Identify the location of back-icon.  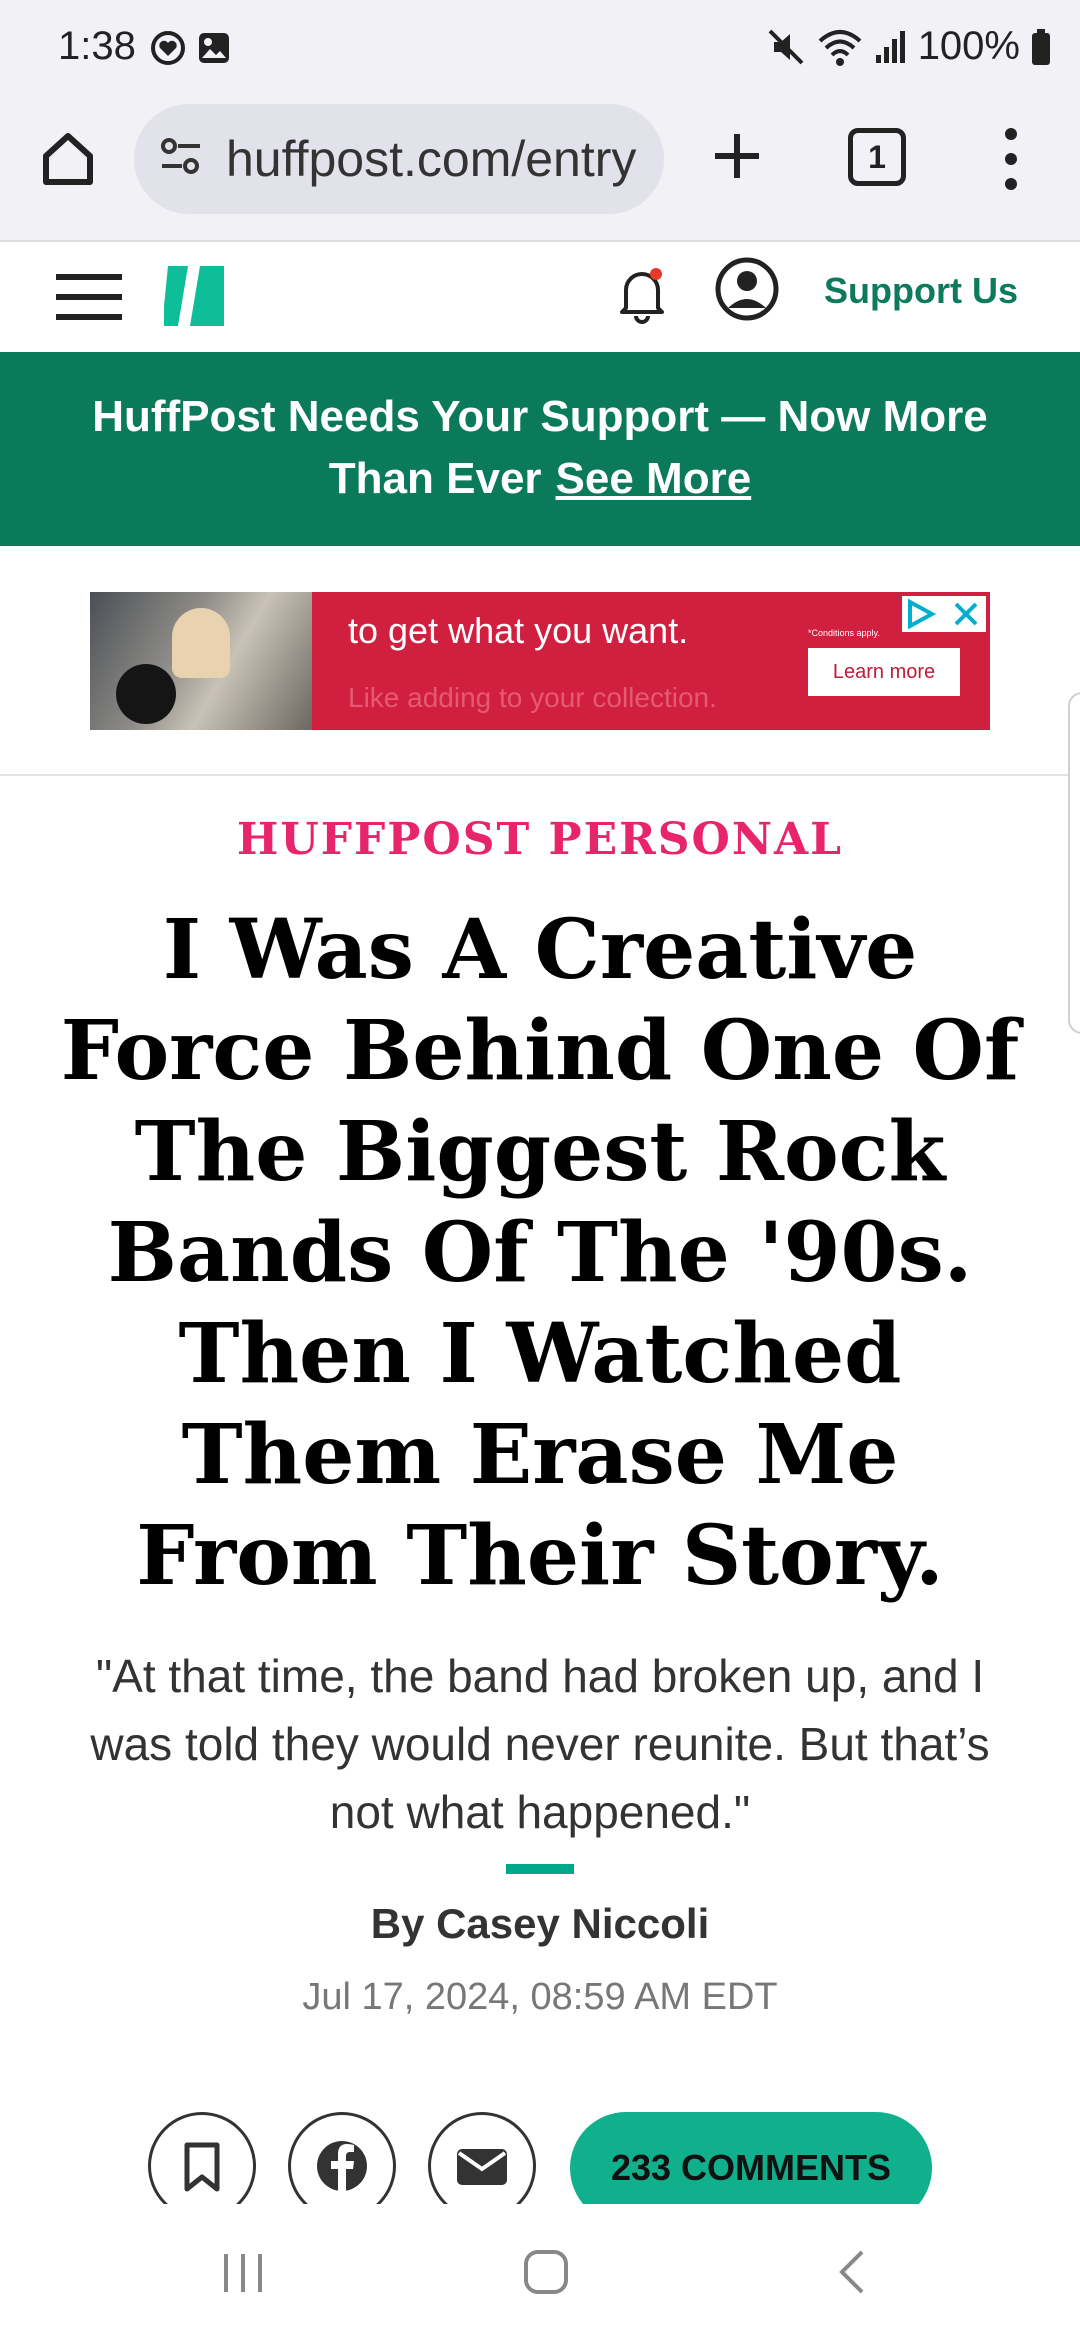
(854, 2272).